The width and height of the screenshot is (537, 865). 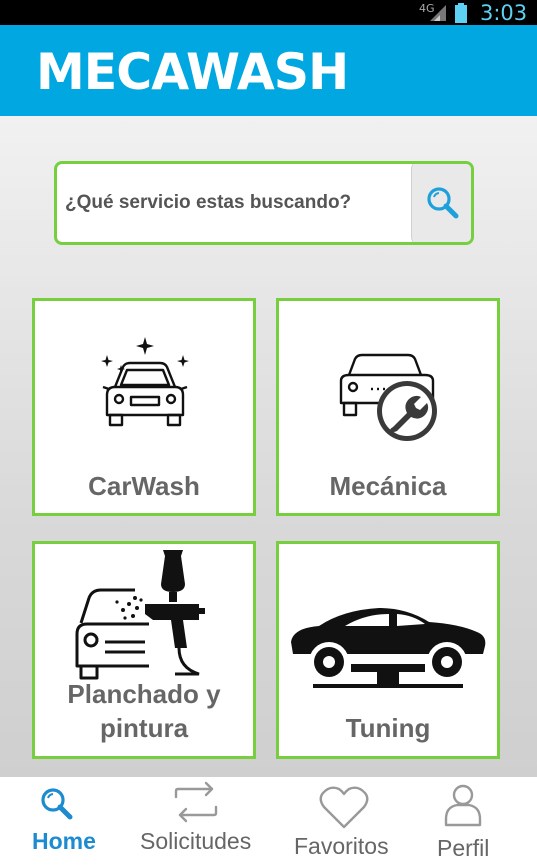 I want to click on app-title: MECAWASH, so click(x=192, y=72).